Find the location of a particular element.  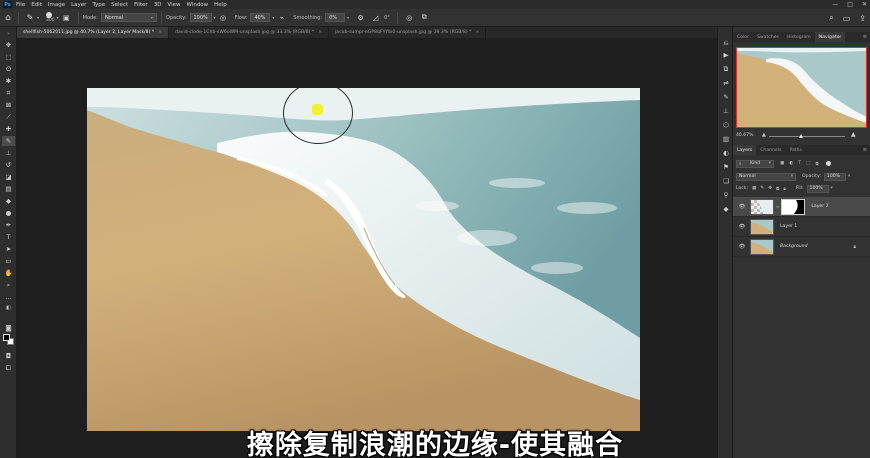

layer-name: Layer 1 is located at coordinates (788, 226).